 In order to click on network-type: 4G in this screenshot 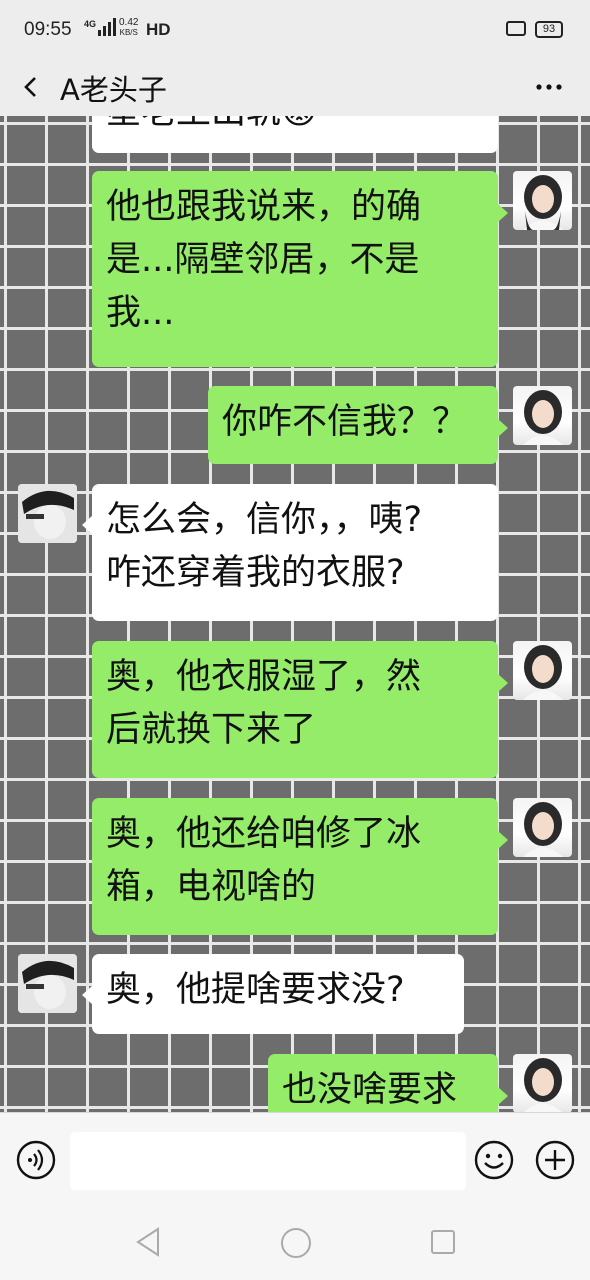, I will do `click(90, 24)`.